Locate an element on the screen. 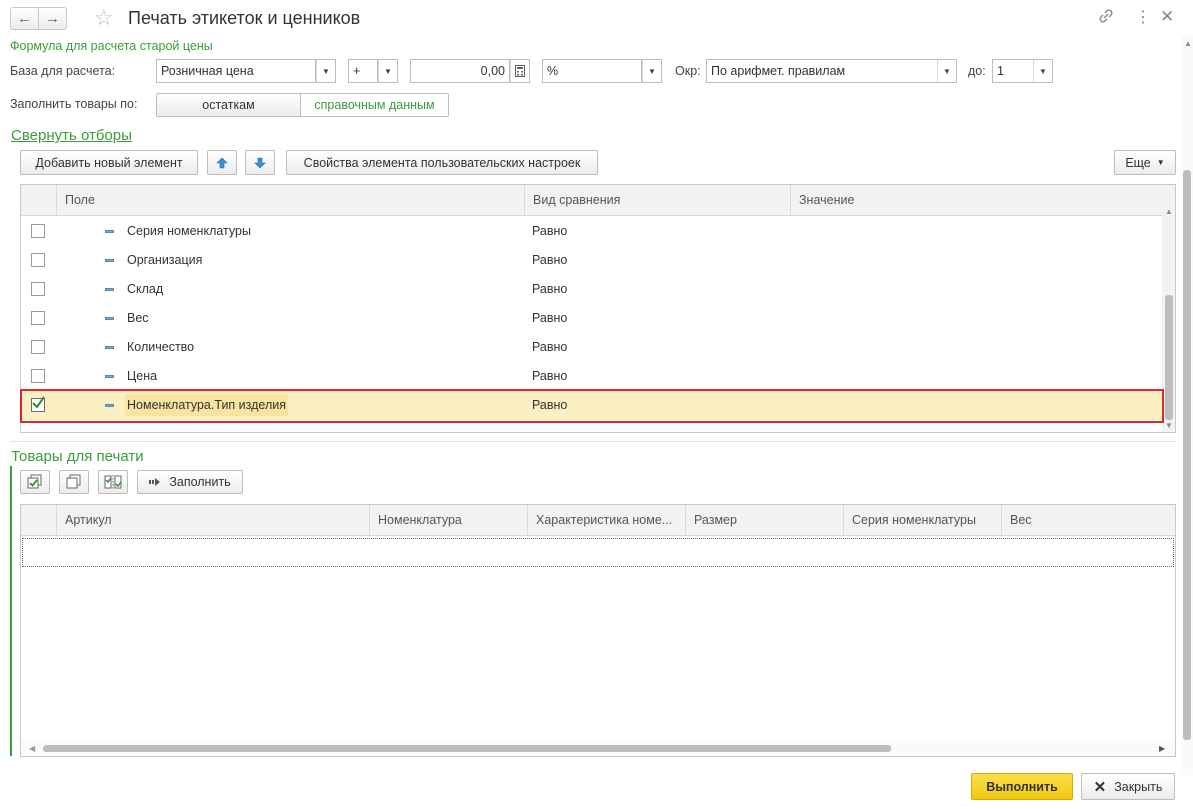  fill-goods-label: Заполнить is located at coordinates (200, 482).